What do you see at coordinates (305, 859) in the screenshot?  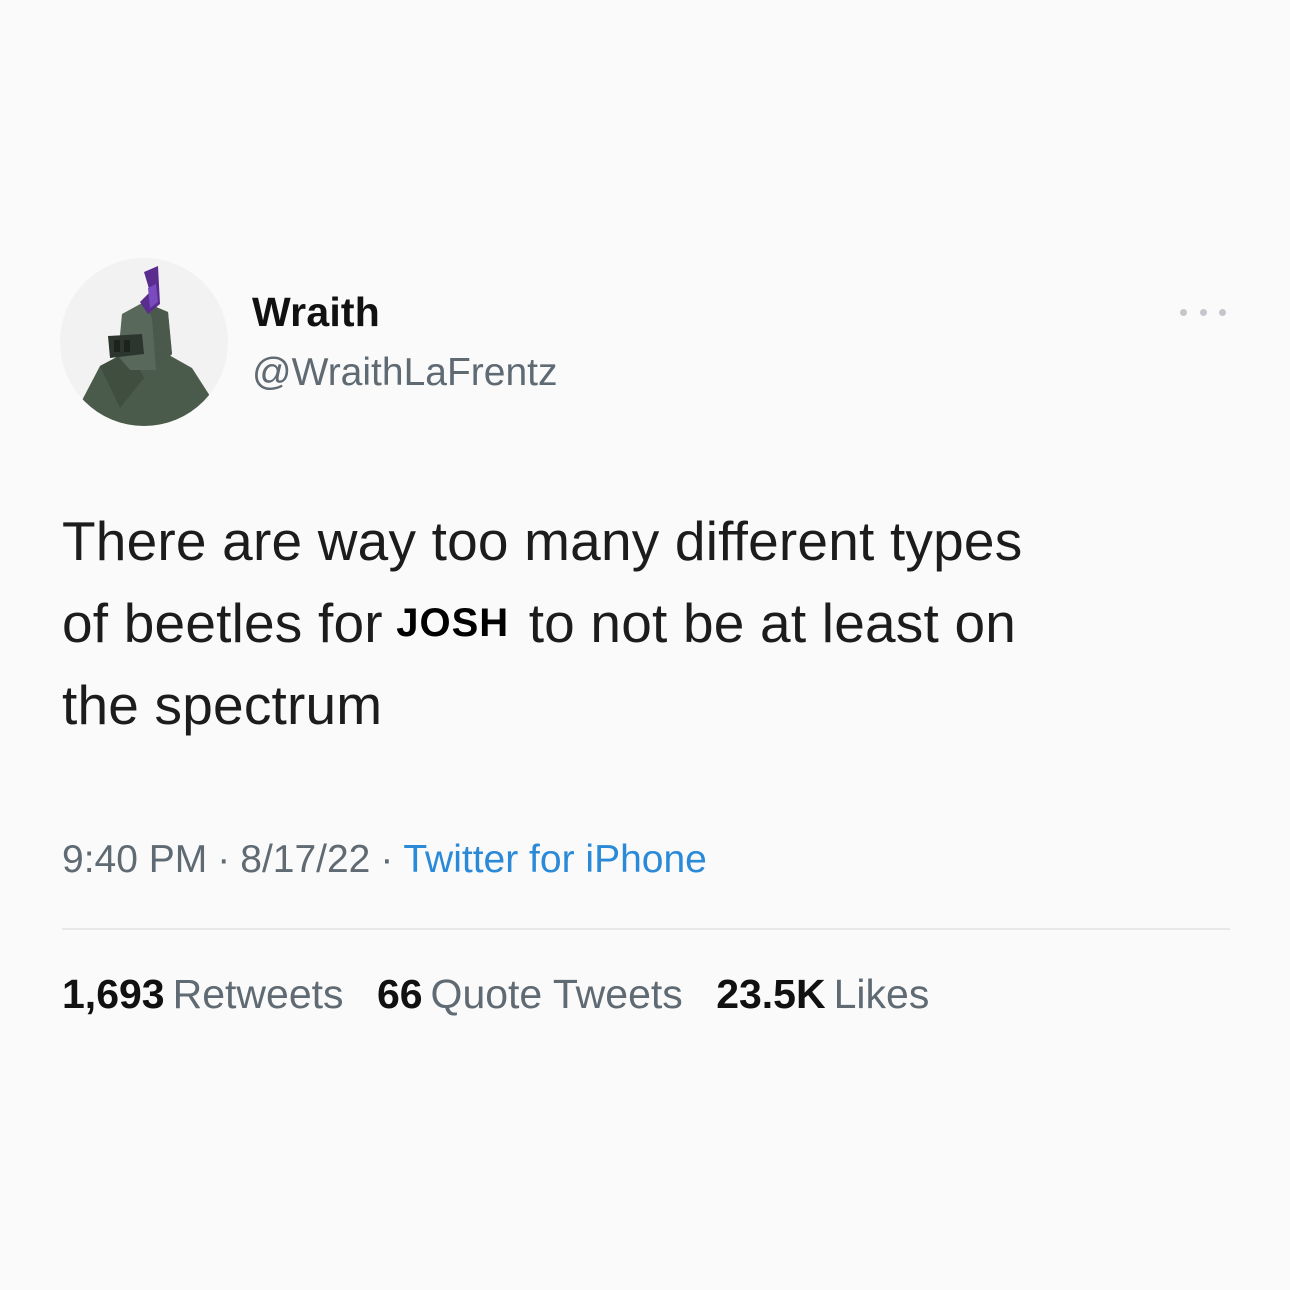 I see `tweet-date: 8/17/22` at bounding box center [305, 859].